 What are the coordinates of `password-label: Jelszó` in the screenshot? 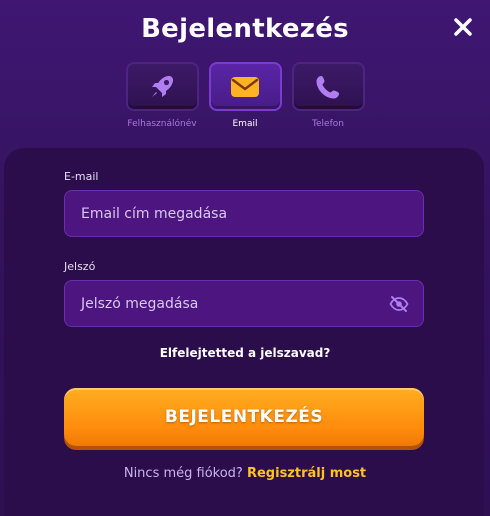 It's located at (80, 266).